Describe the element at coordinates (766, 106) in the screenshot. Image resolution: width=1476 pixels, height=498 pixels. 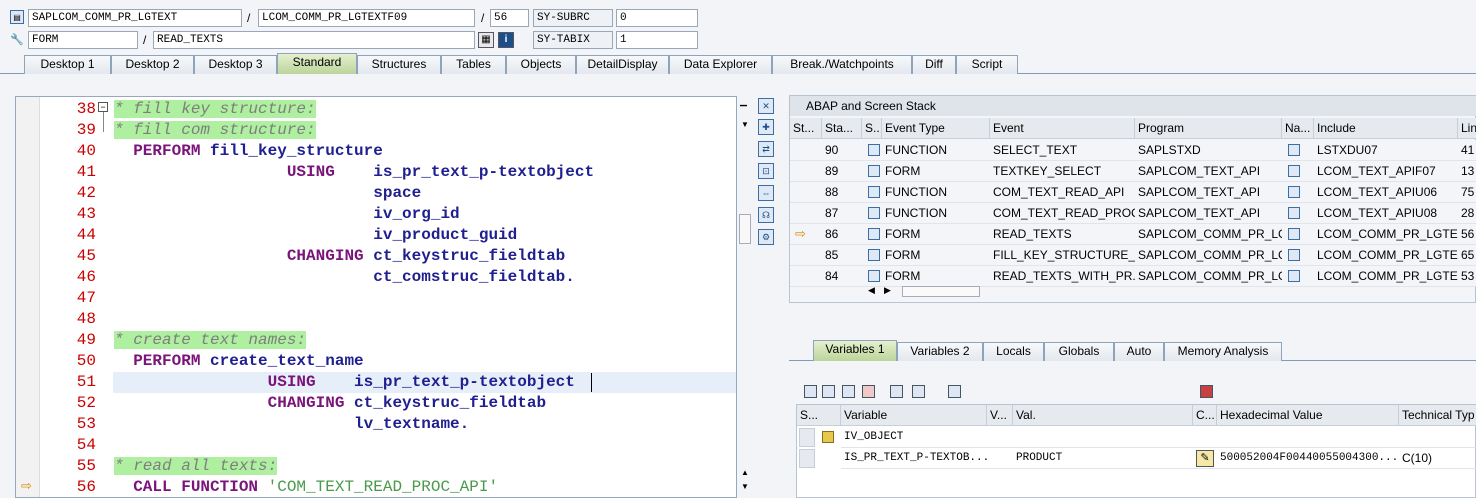
I see `close-tool-icon: ✕` at that location.